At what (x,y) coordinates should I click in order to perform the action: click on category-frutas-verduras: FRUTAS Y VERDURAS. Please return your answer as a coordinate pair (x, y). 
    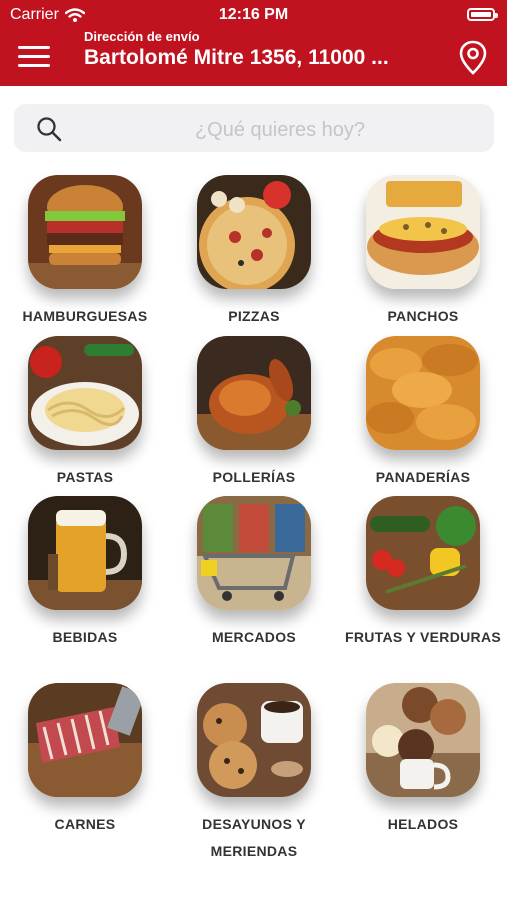
    Looking at the image, I should click on (423, 573).